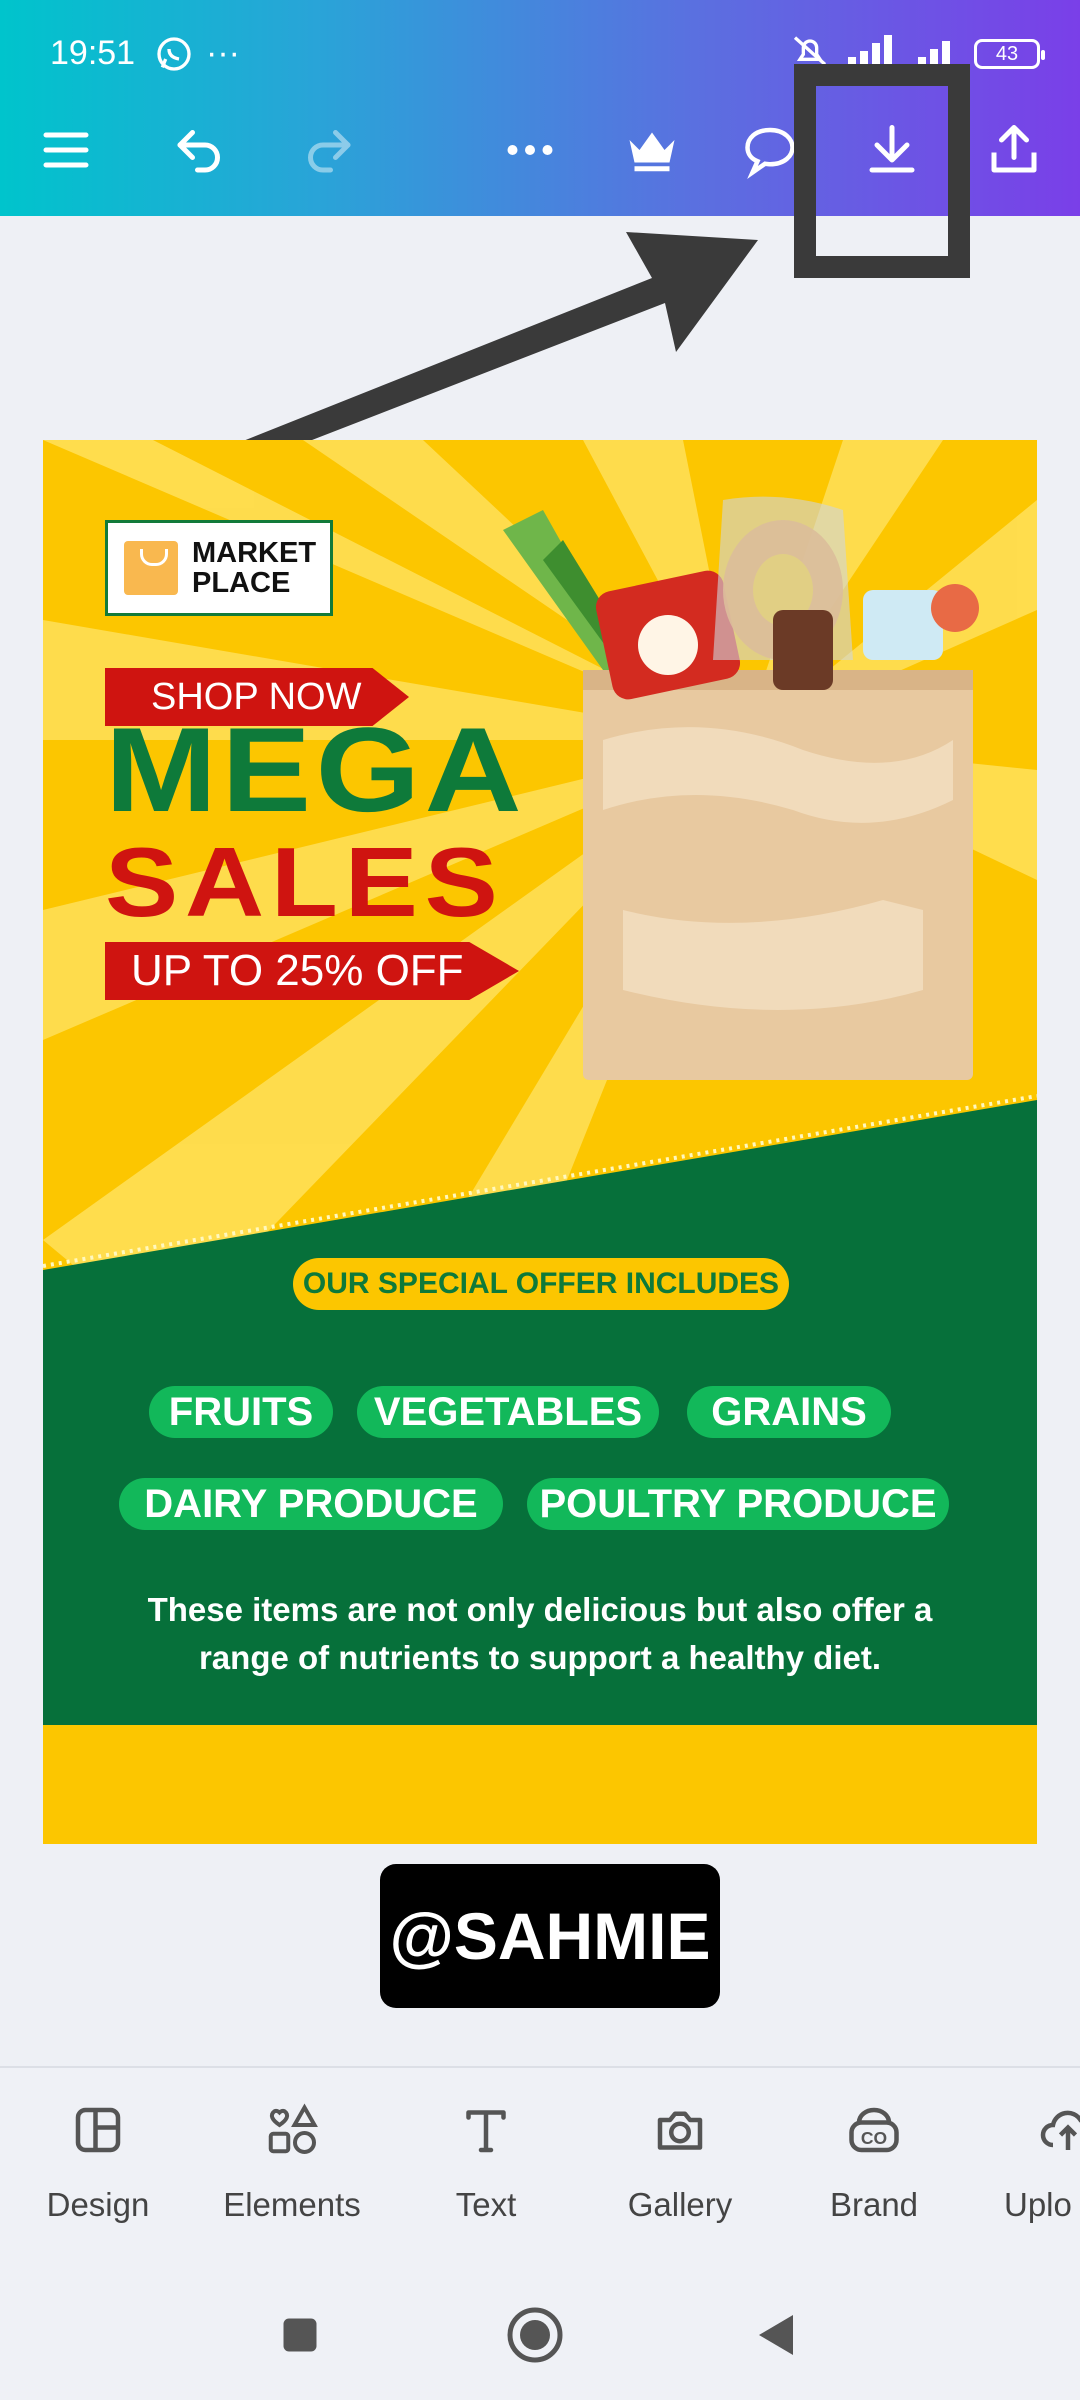  Describe the element at coordinates (1038, 2204) in the screenshot. I see `tool-label-uploads: Uplo` at that location.